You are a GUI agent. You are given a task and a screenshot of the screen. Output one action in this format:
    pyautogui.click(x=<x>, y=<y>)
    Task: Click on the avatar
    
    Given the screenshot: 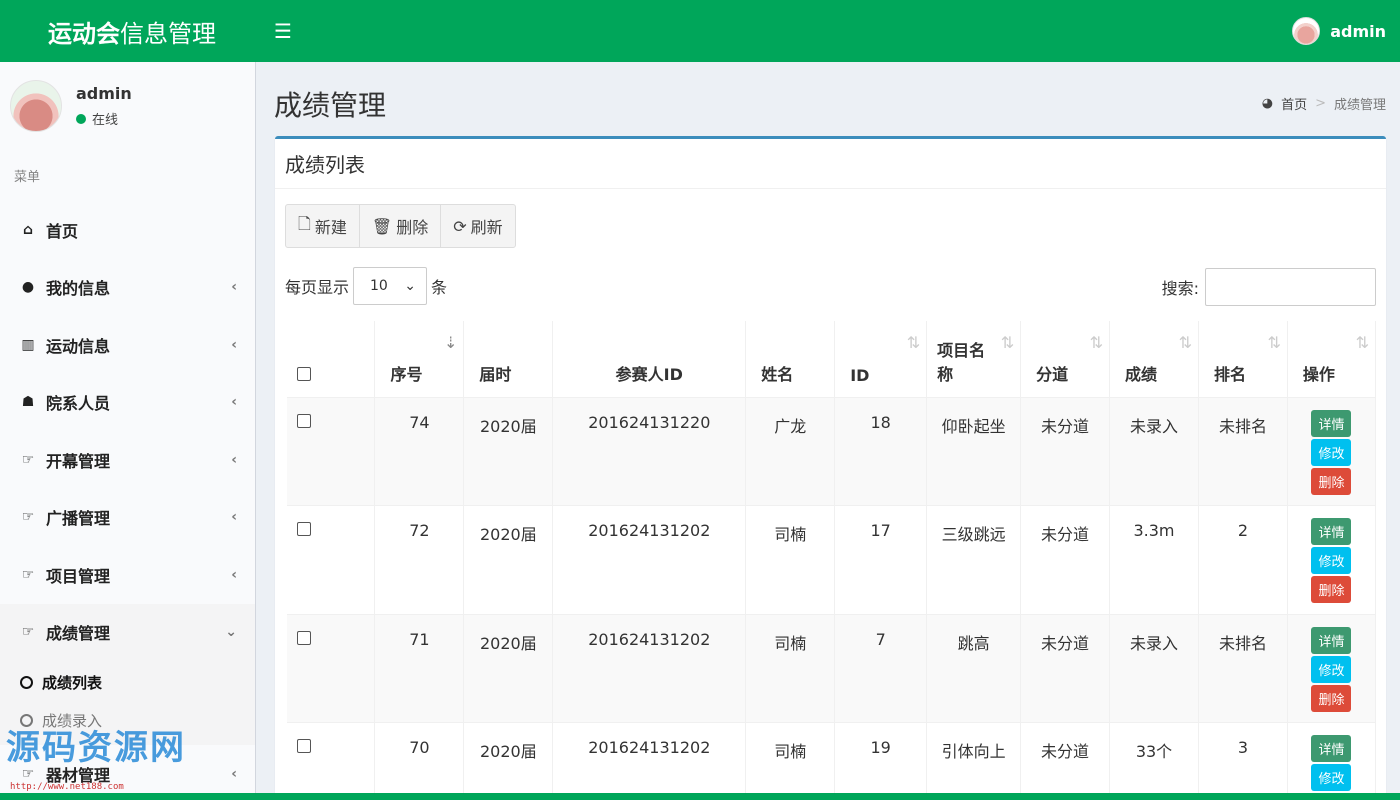 What is the action you would take?
    pyautogui.click(x=36, y=106)
    